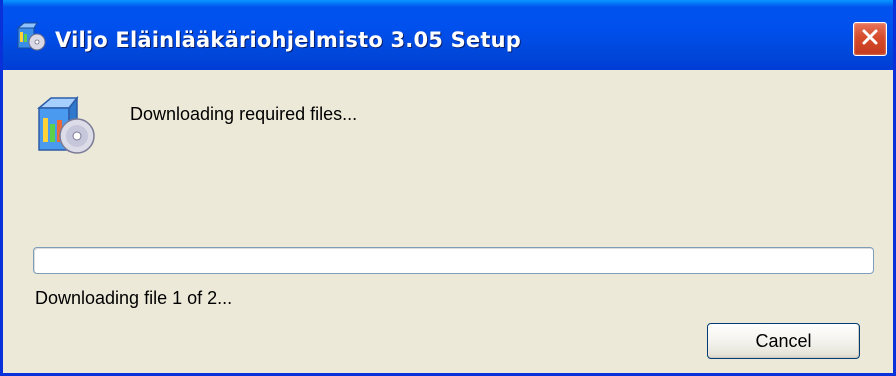  What do you see at coordinates (453, 260) in the screenshot?
I see `download-progress-bar` at bounding box center [453, 260].